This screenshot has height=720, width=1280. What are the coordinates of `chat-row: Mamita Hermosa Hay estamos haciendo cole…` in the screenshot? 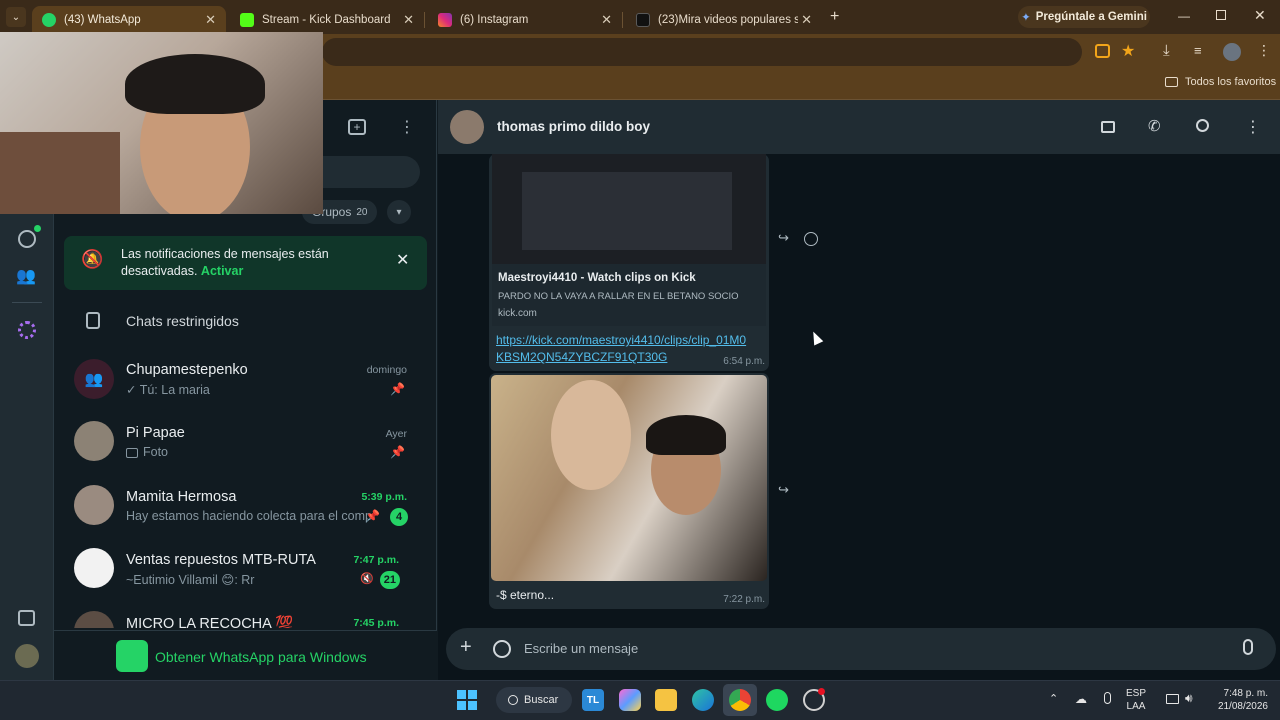 It's located at (241, 506).